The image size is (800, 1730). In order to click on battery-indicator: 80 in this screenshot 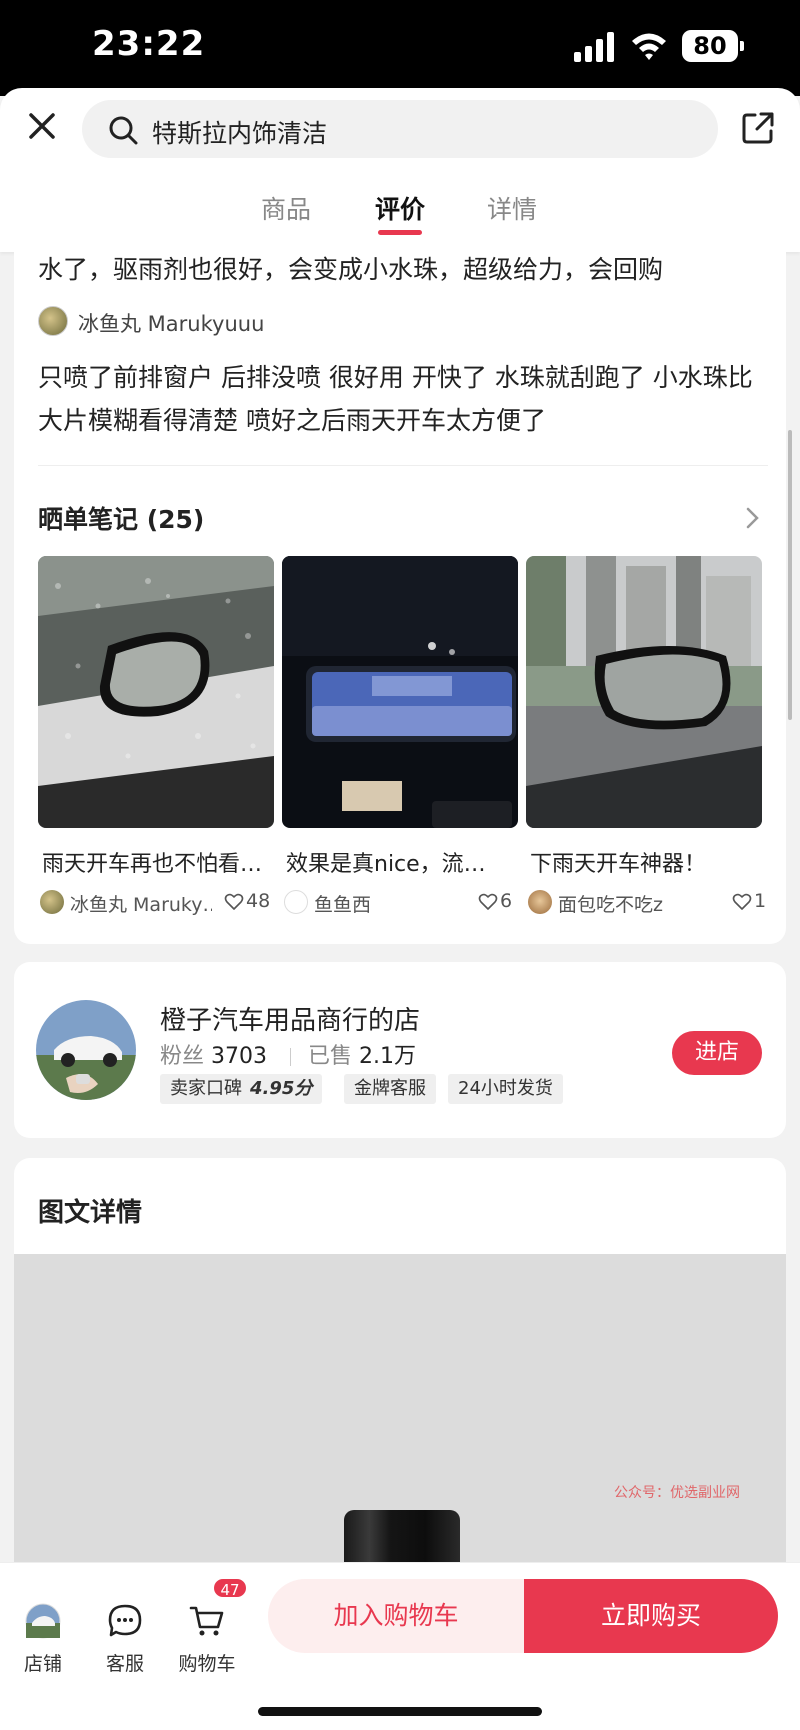, I will do `click(713, 46)`.